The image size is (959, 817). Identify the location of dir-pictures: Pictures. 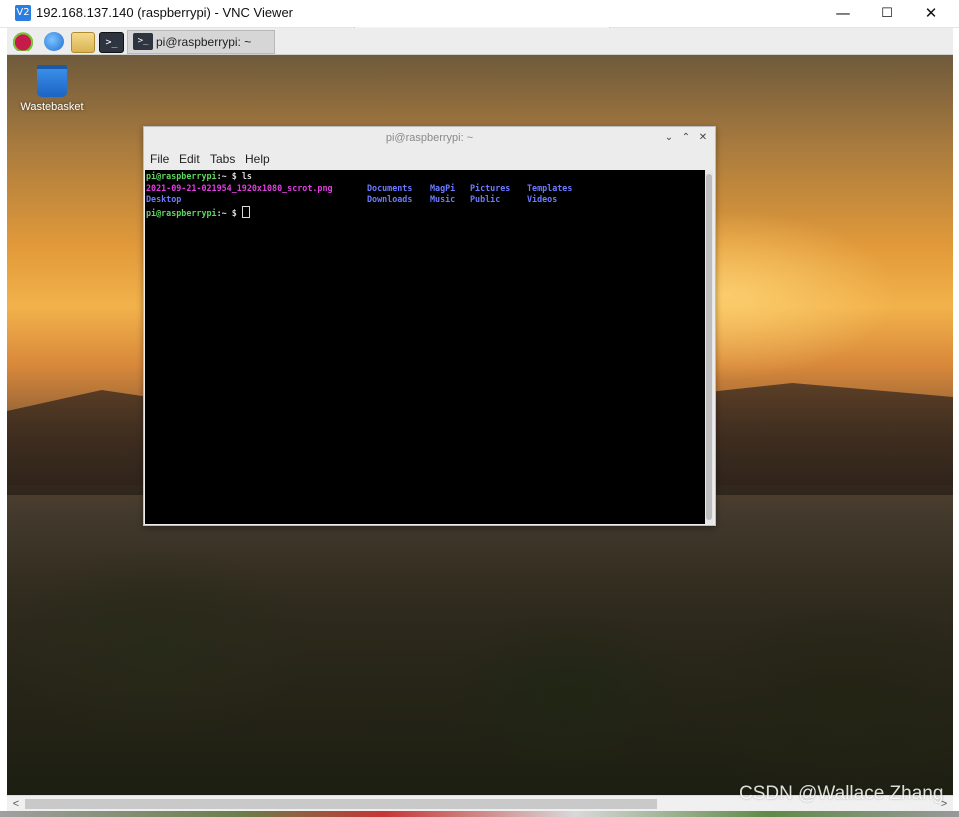
(490, 187).